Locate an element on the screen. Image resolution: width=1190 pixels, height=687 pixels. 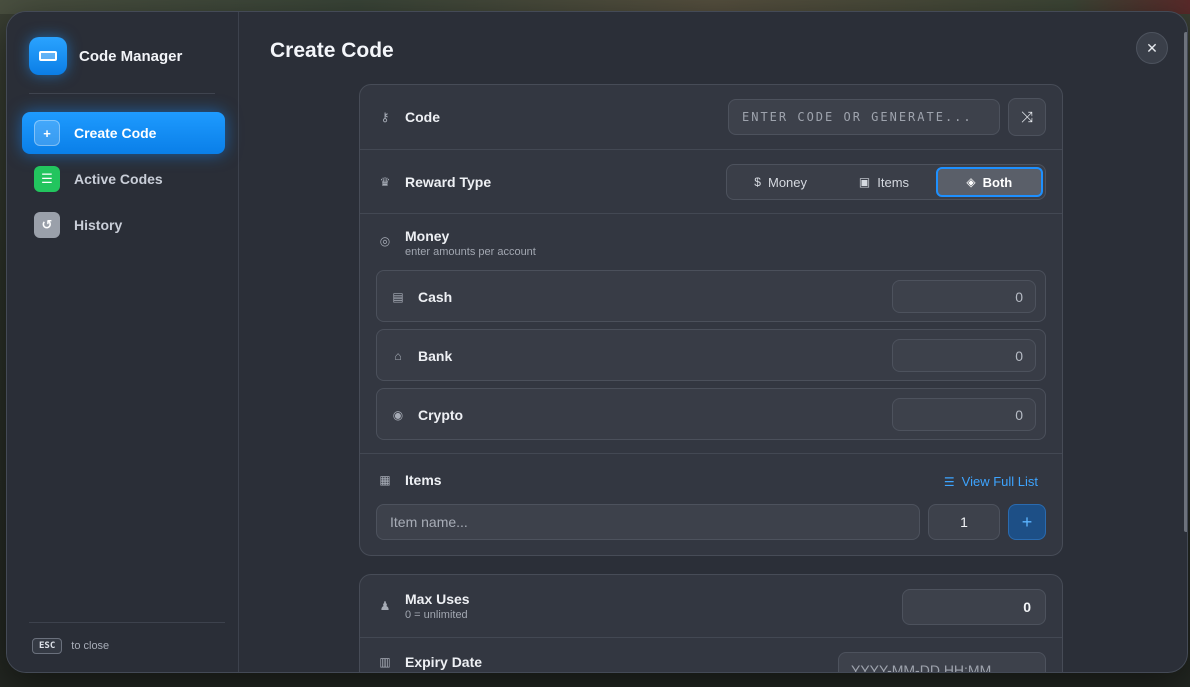
bank-label: ⌂ Bank is located at coordinates (421, 356).